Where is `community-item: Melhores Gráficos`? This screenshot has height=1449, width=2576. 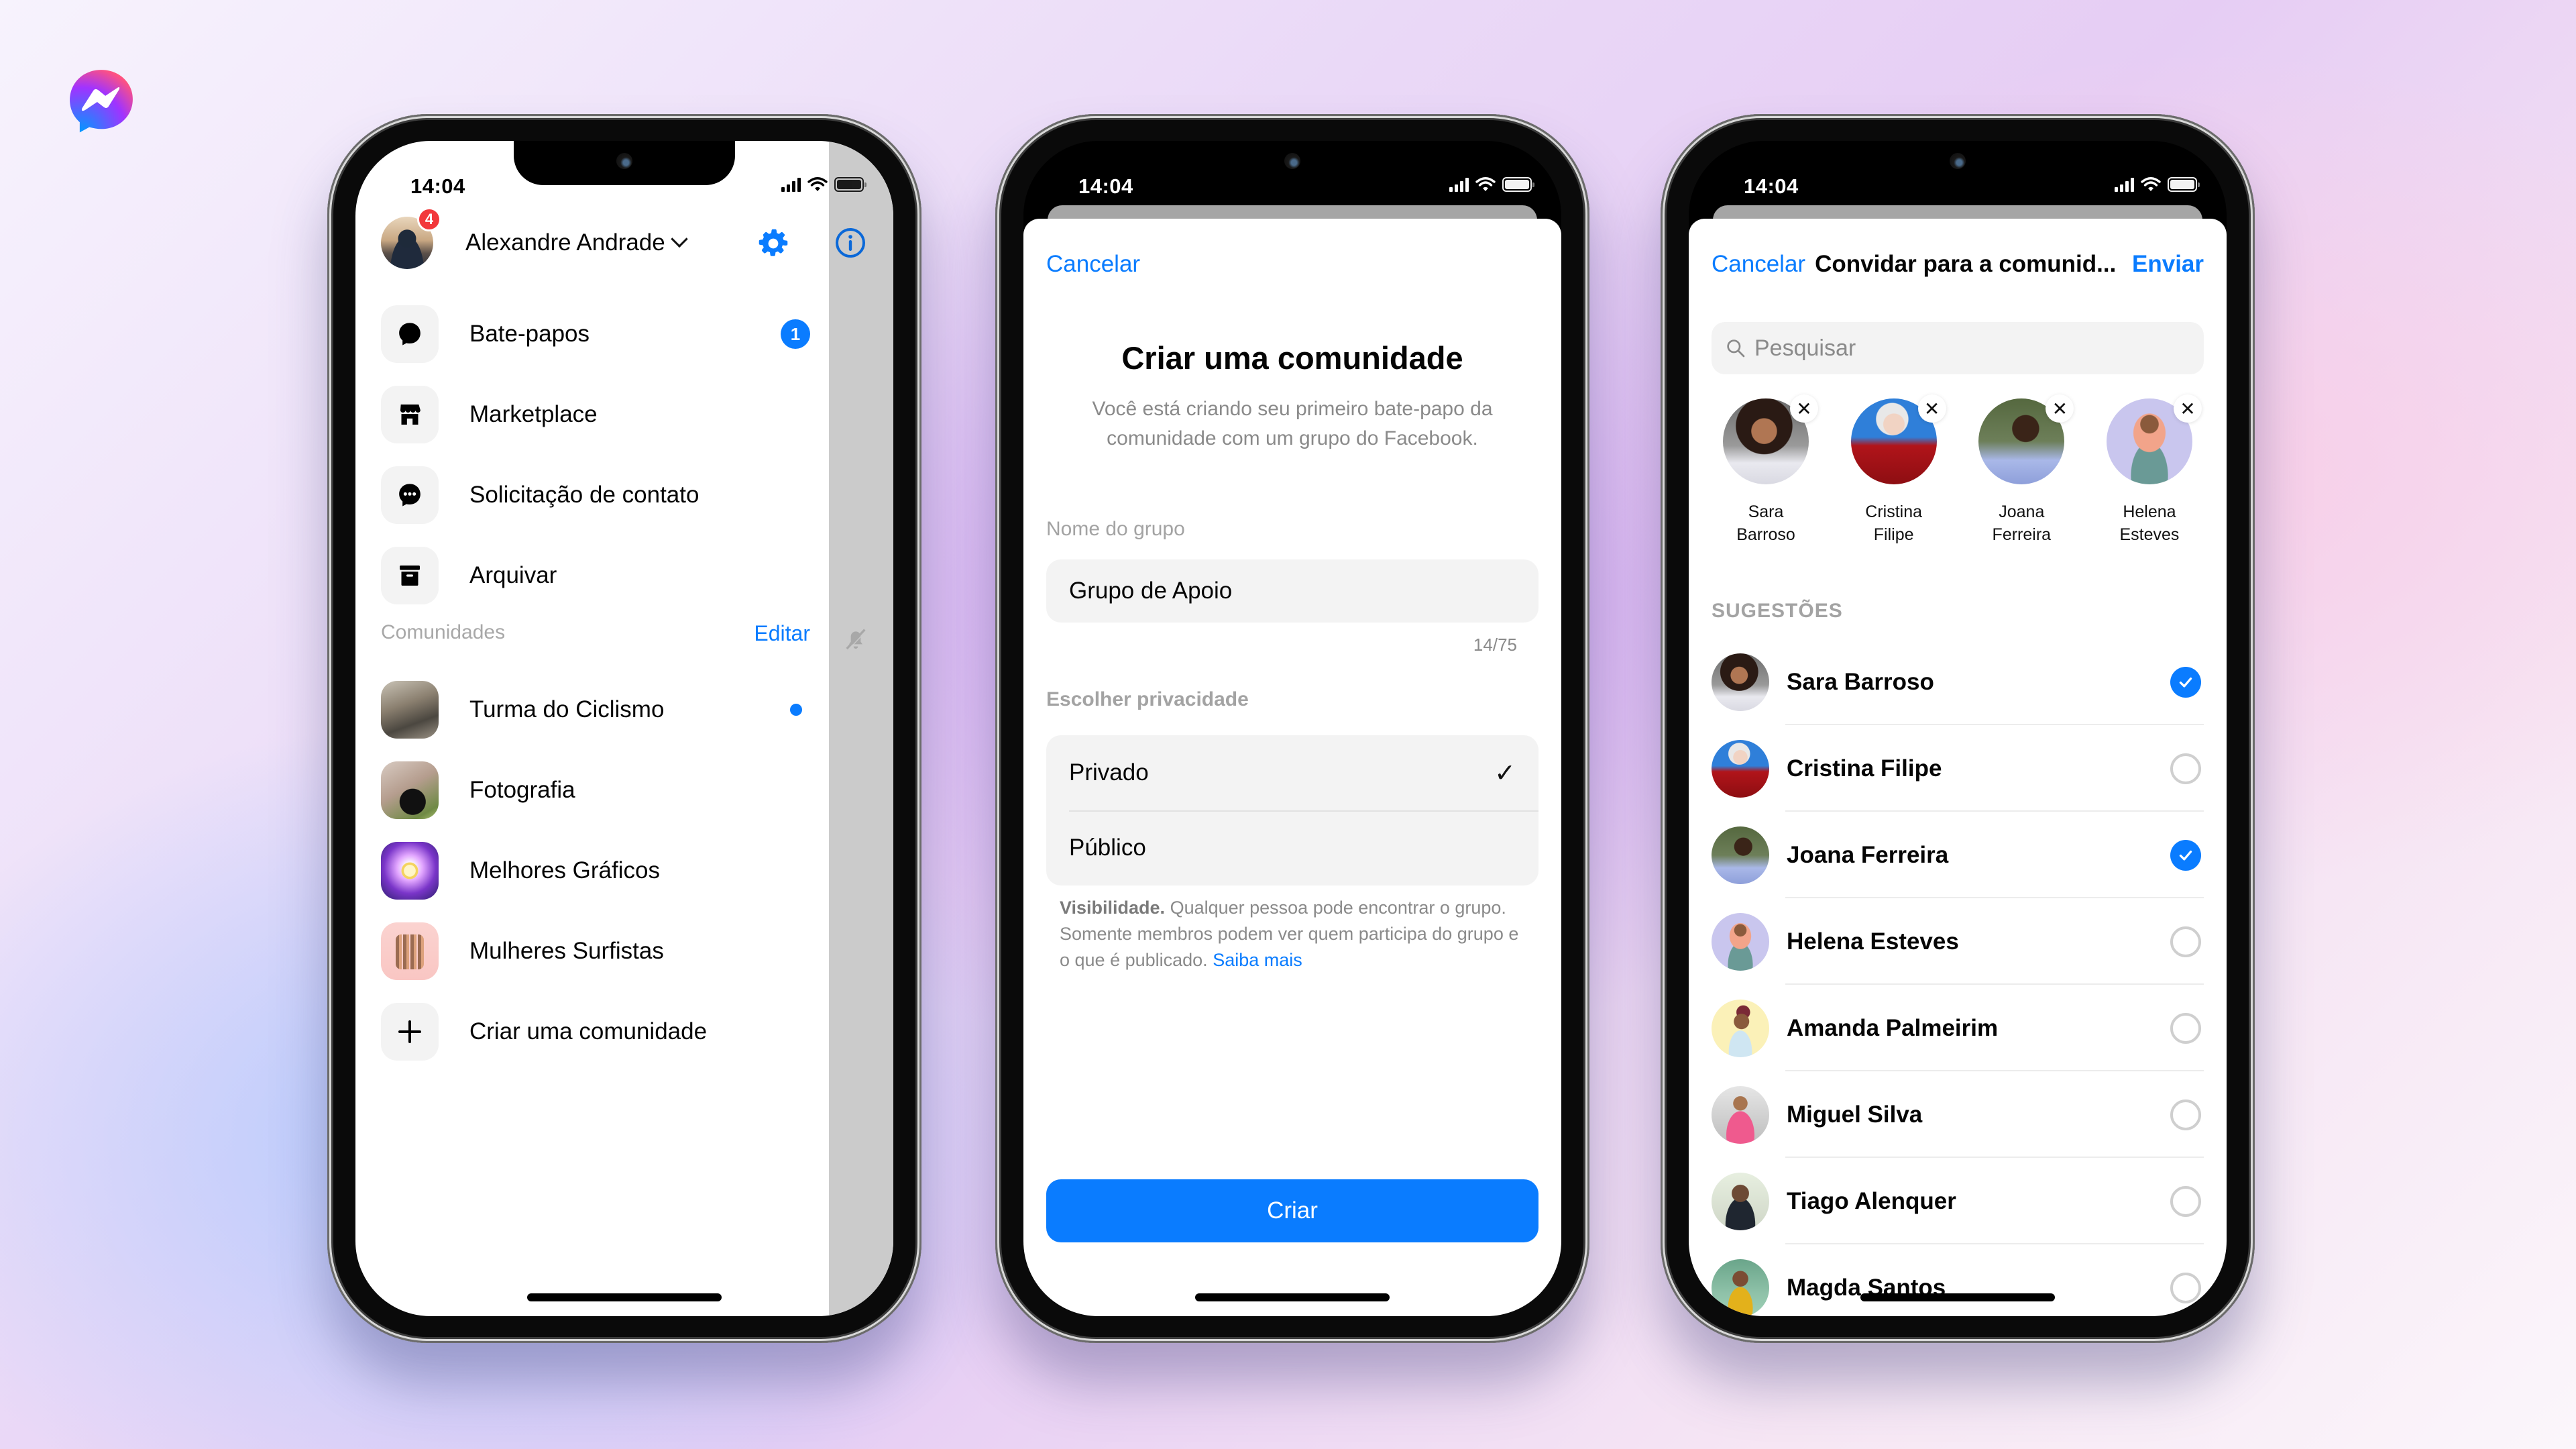
community-item: Melhores Gráficos is located at coordinates (595, 870).